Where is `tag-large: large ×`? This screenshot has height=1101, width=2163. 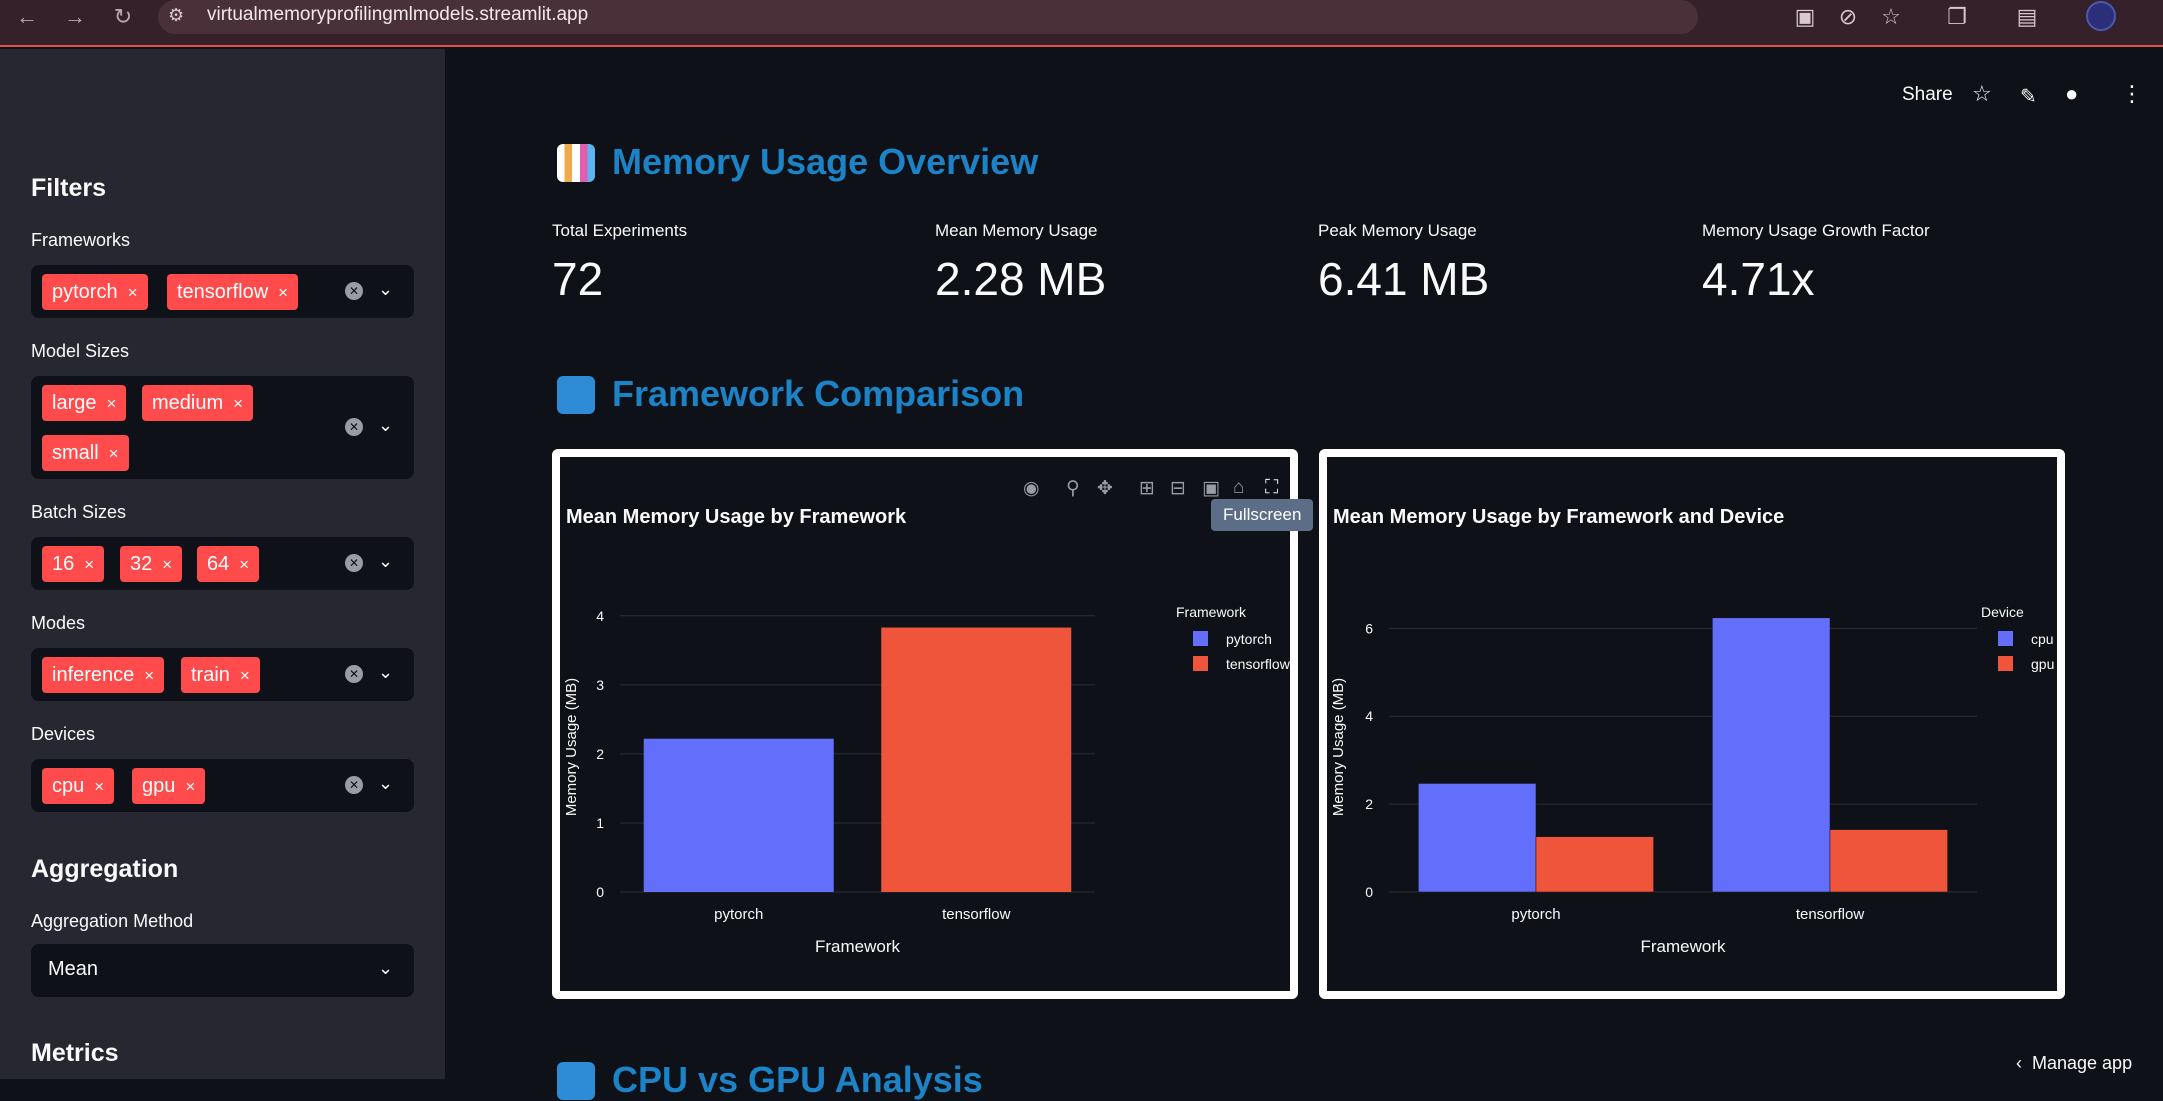
tag-large: large × is located at coordinates (84, 403).